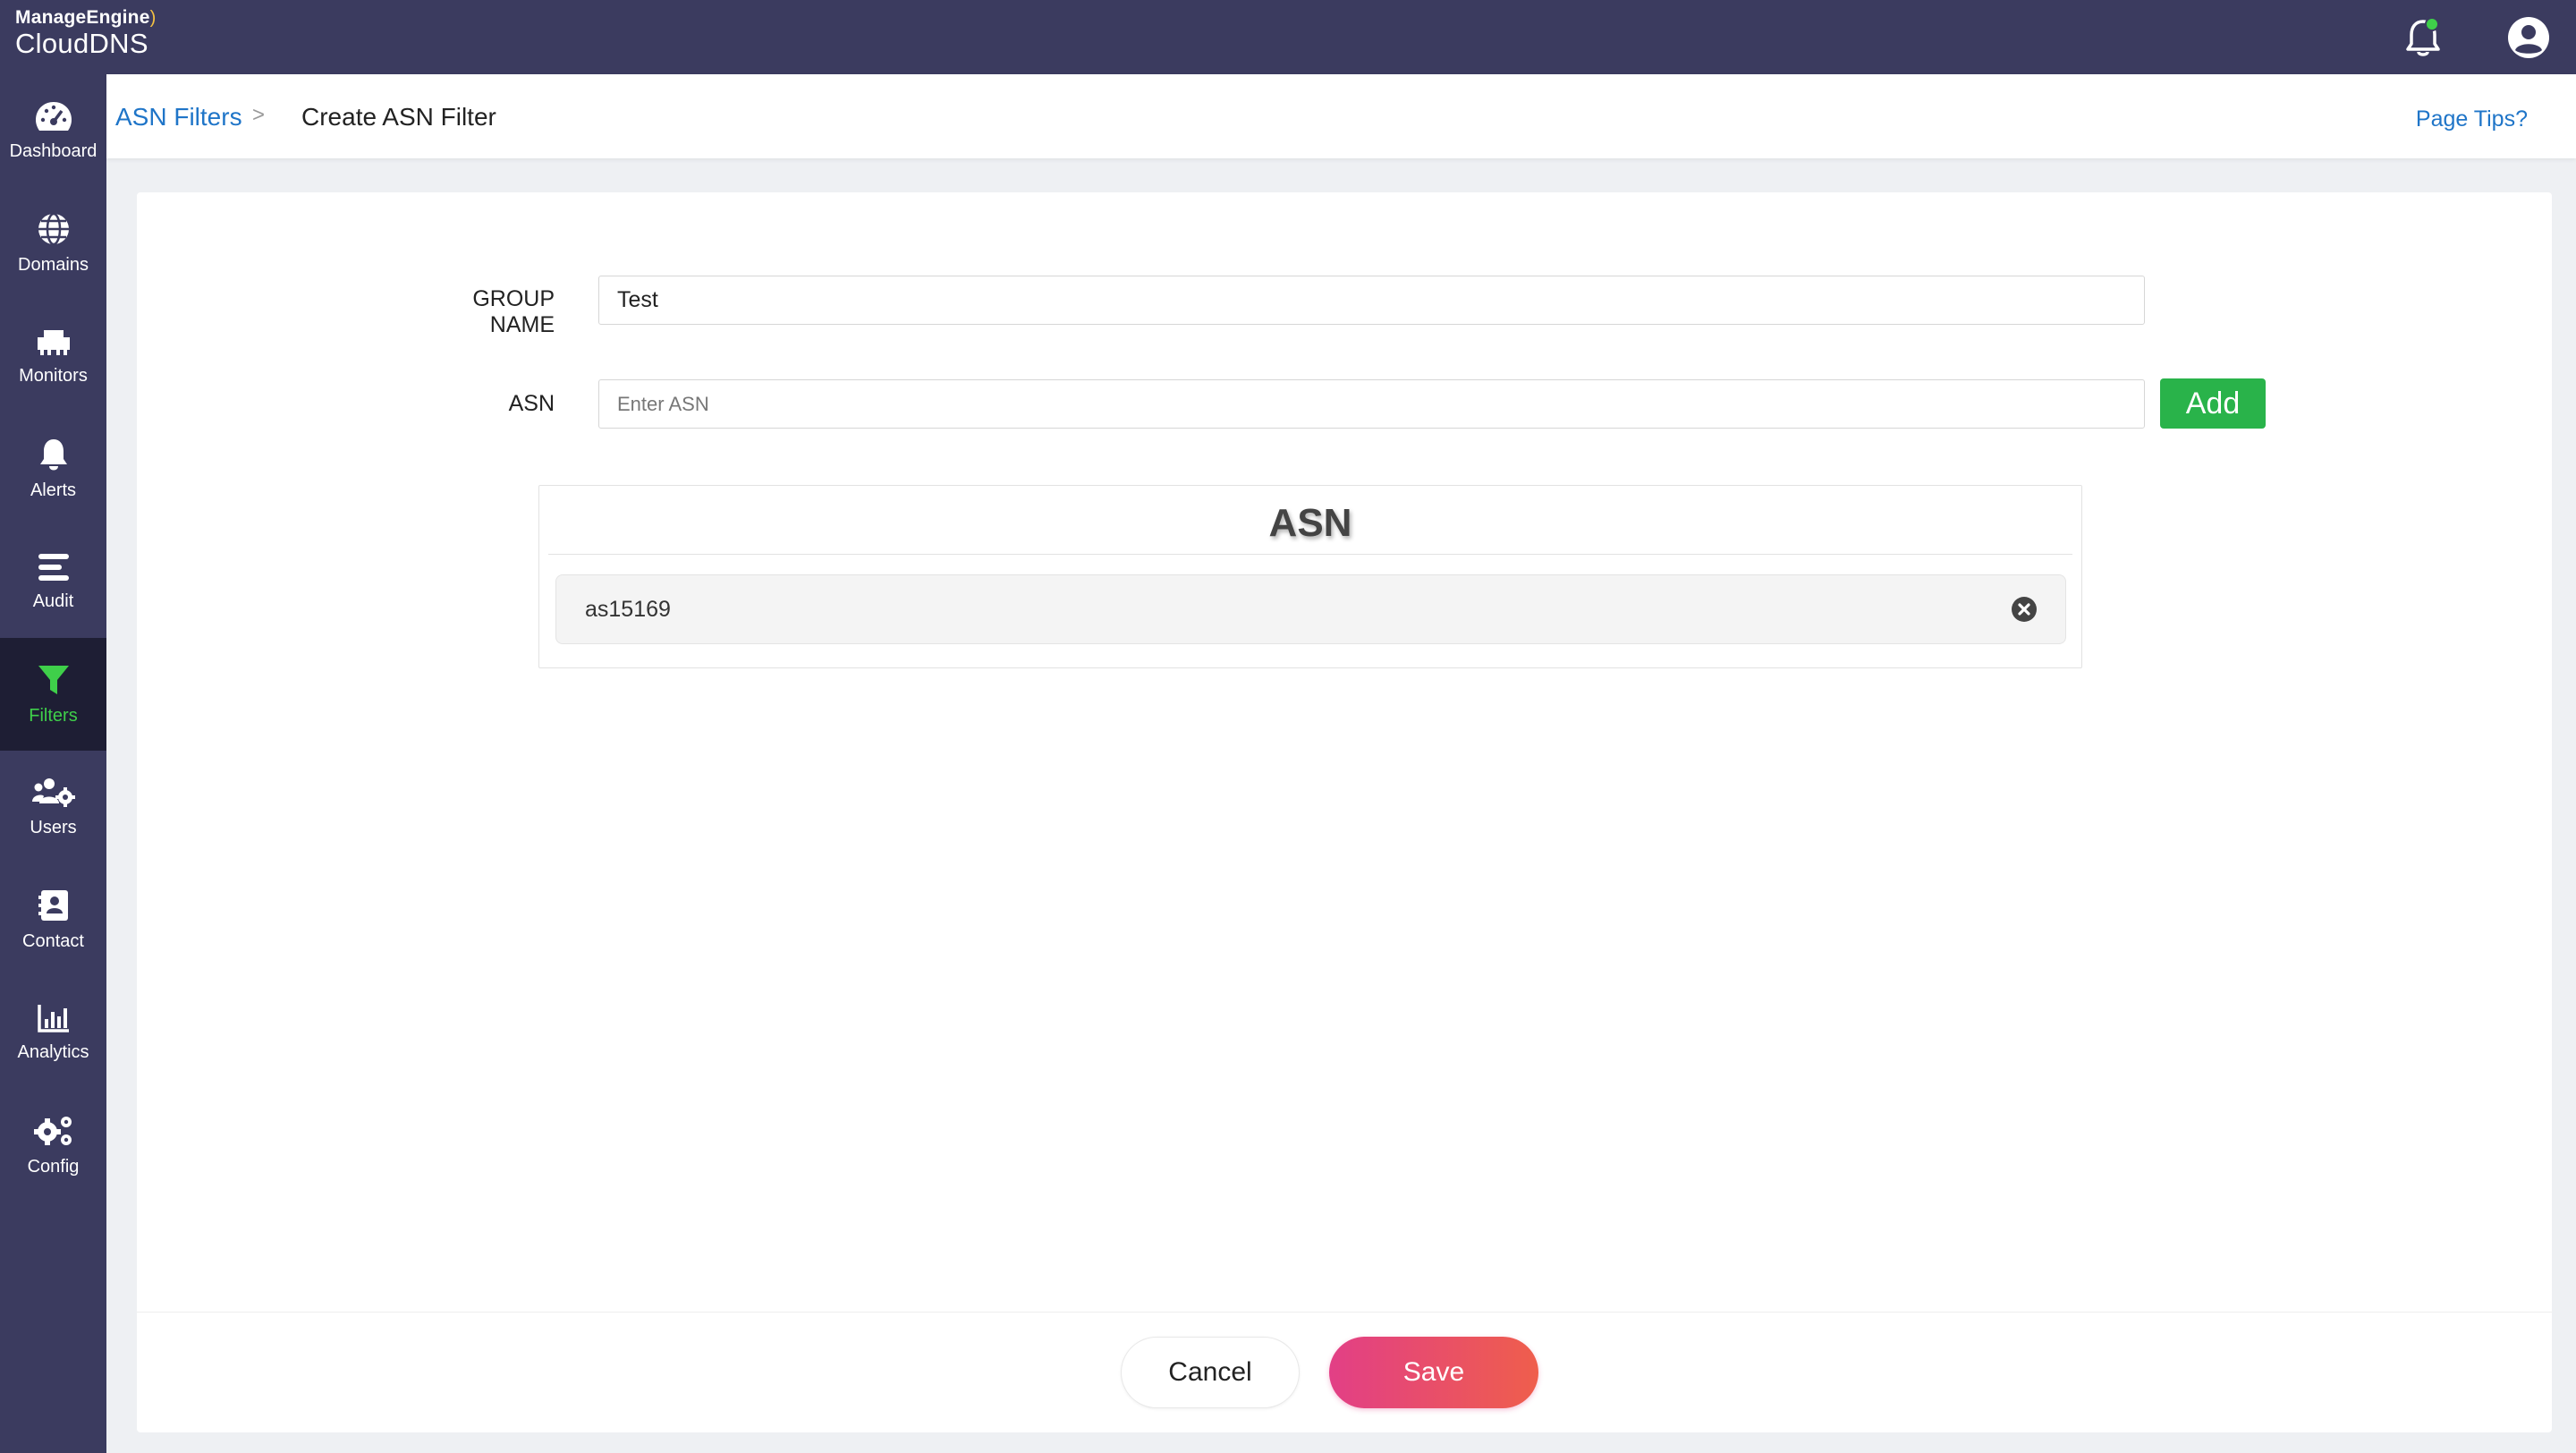  I want to click on contact-book-icon, so click(53, 905).